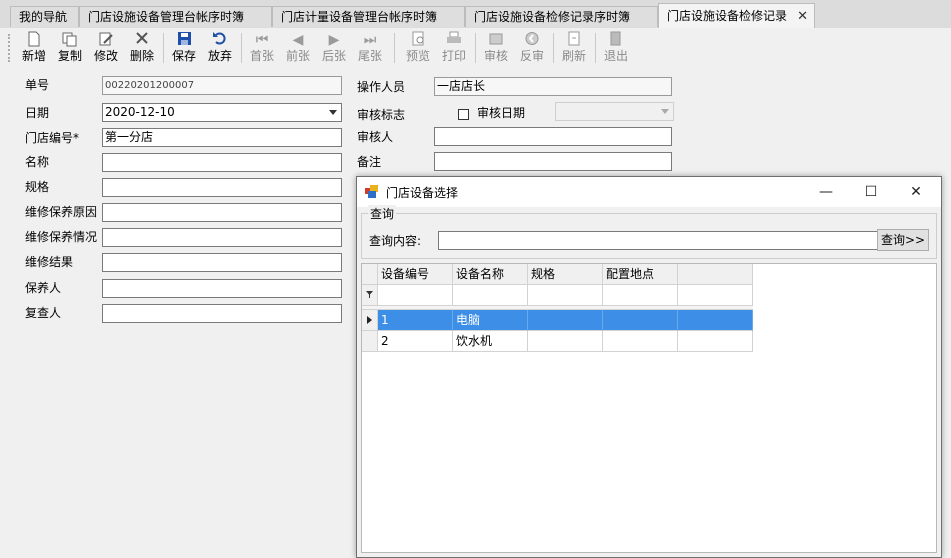 The width and height of the screenshot is (951, 558). What do you see at coordinates (415, 341) in the screenshot?
I see `cell-code: 2` at bounding box center [415, 341].